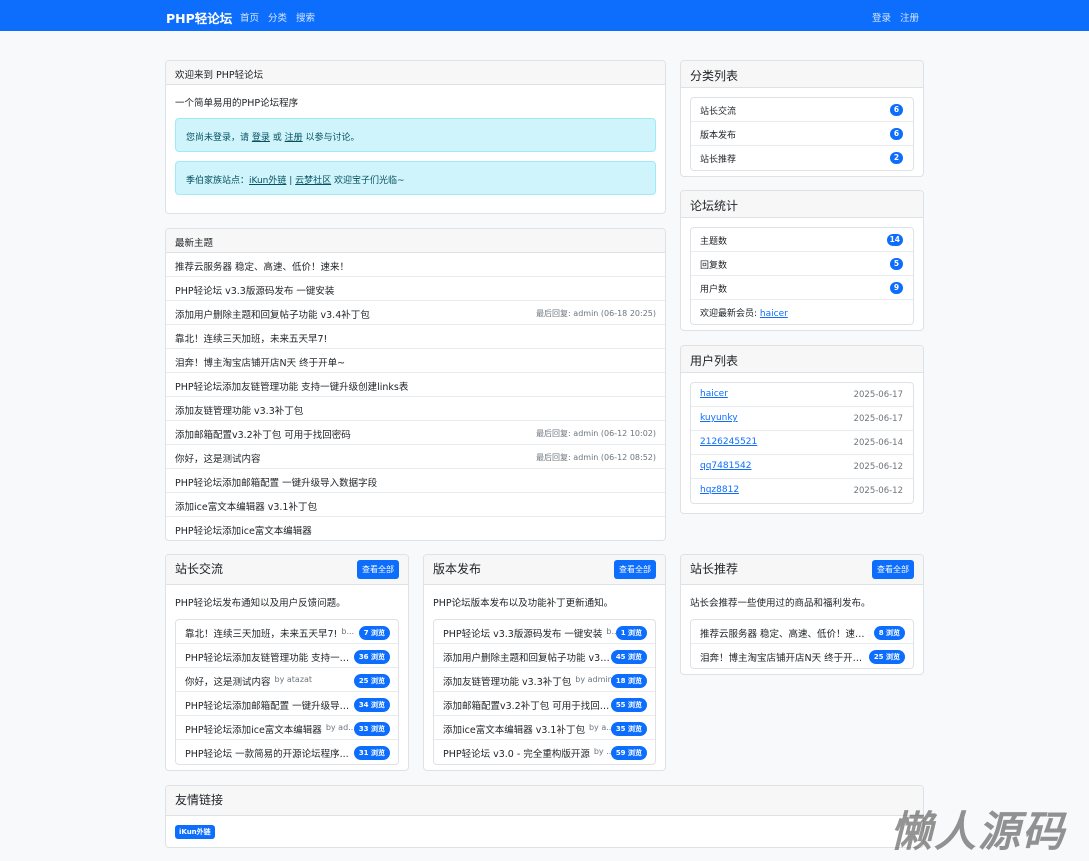  What do you see at coordinates (718, 160) in the screenshot?
I see `category-name: 站长推荐` at bounding box center [718, 160].